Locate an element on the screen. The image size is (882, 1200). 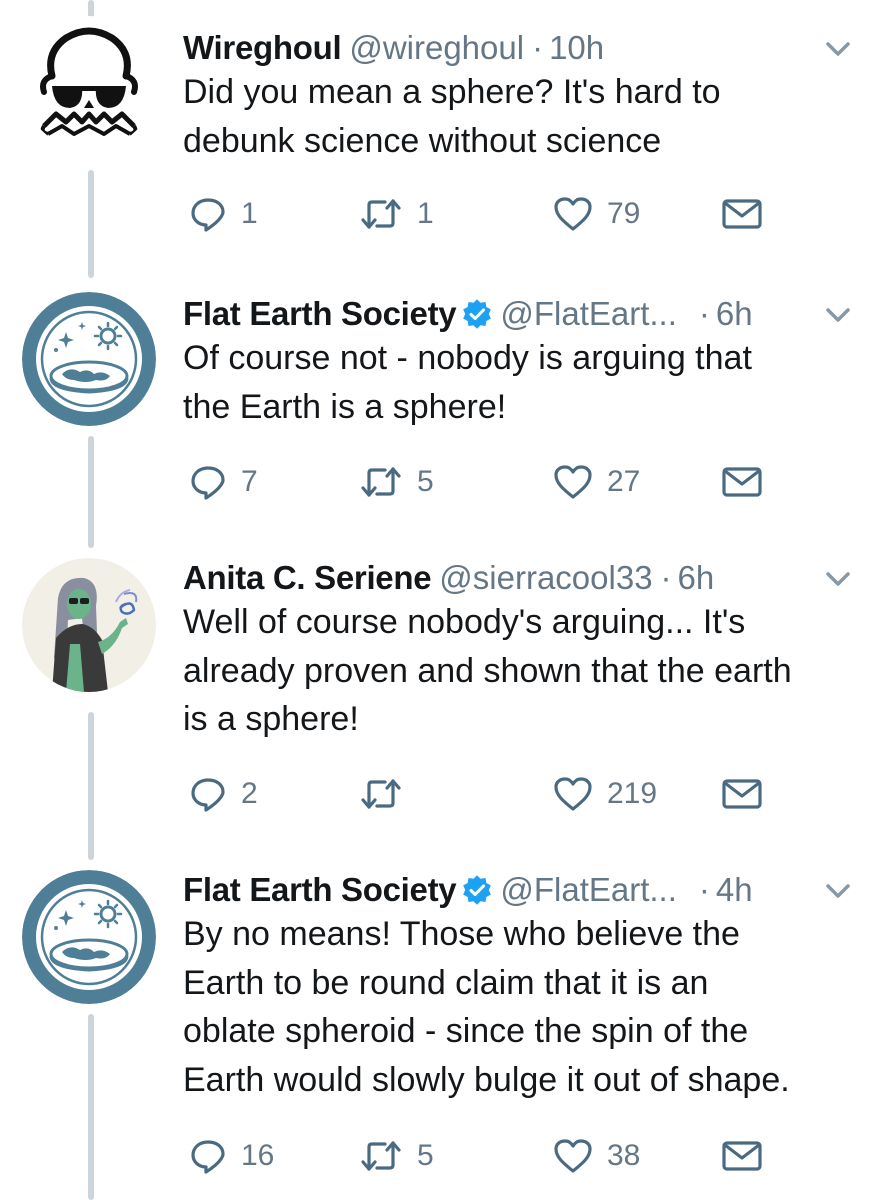
drawing-avatar-icon is located at coordinates (89, 625).